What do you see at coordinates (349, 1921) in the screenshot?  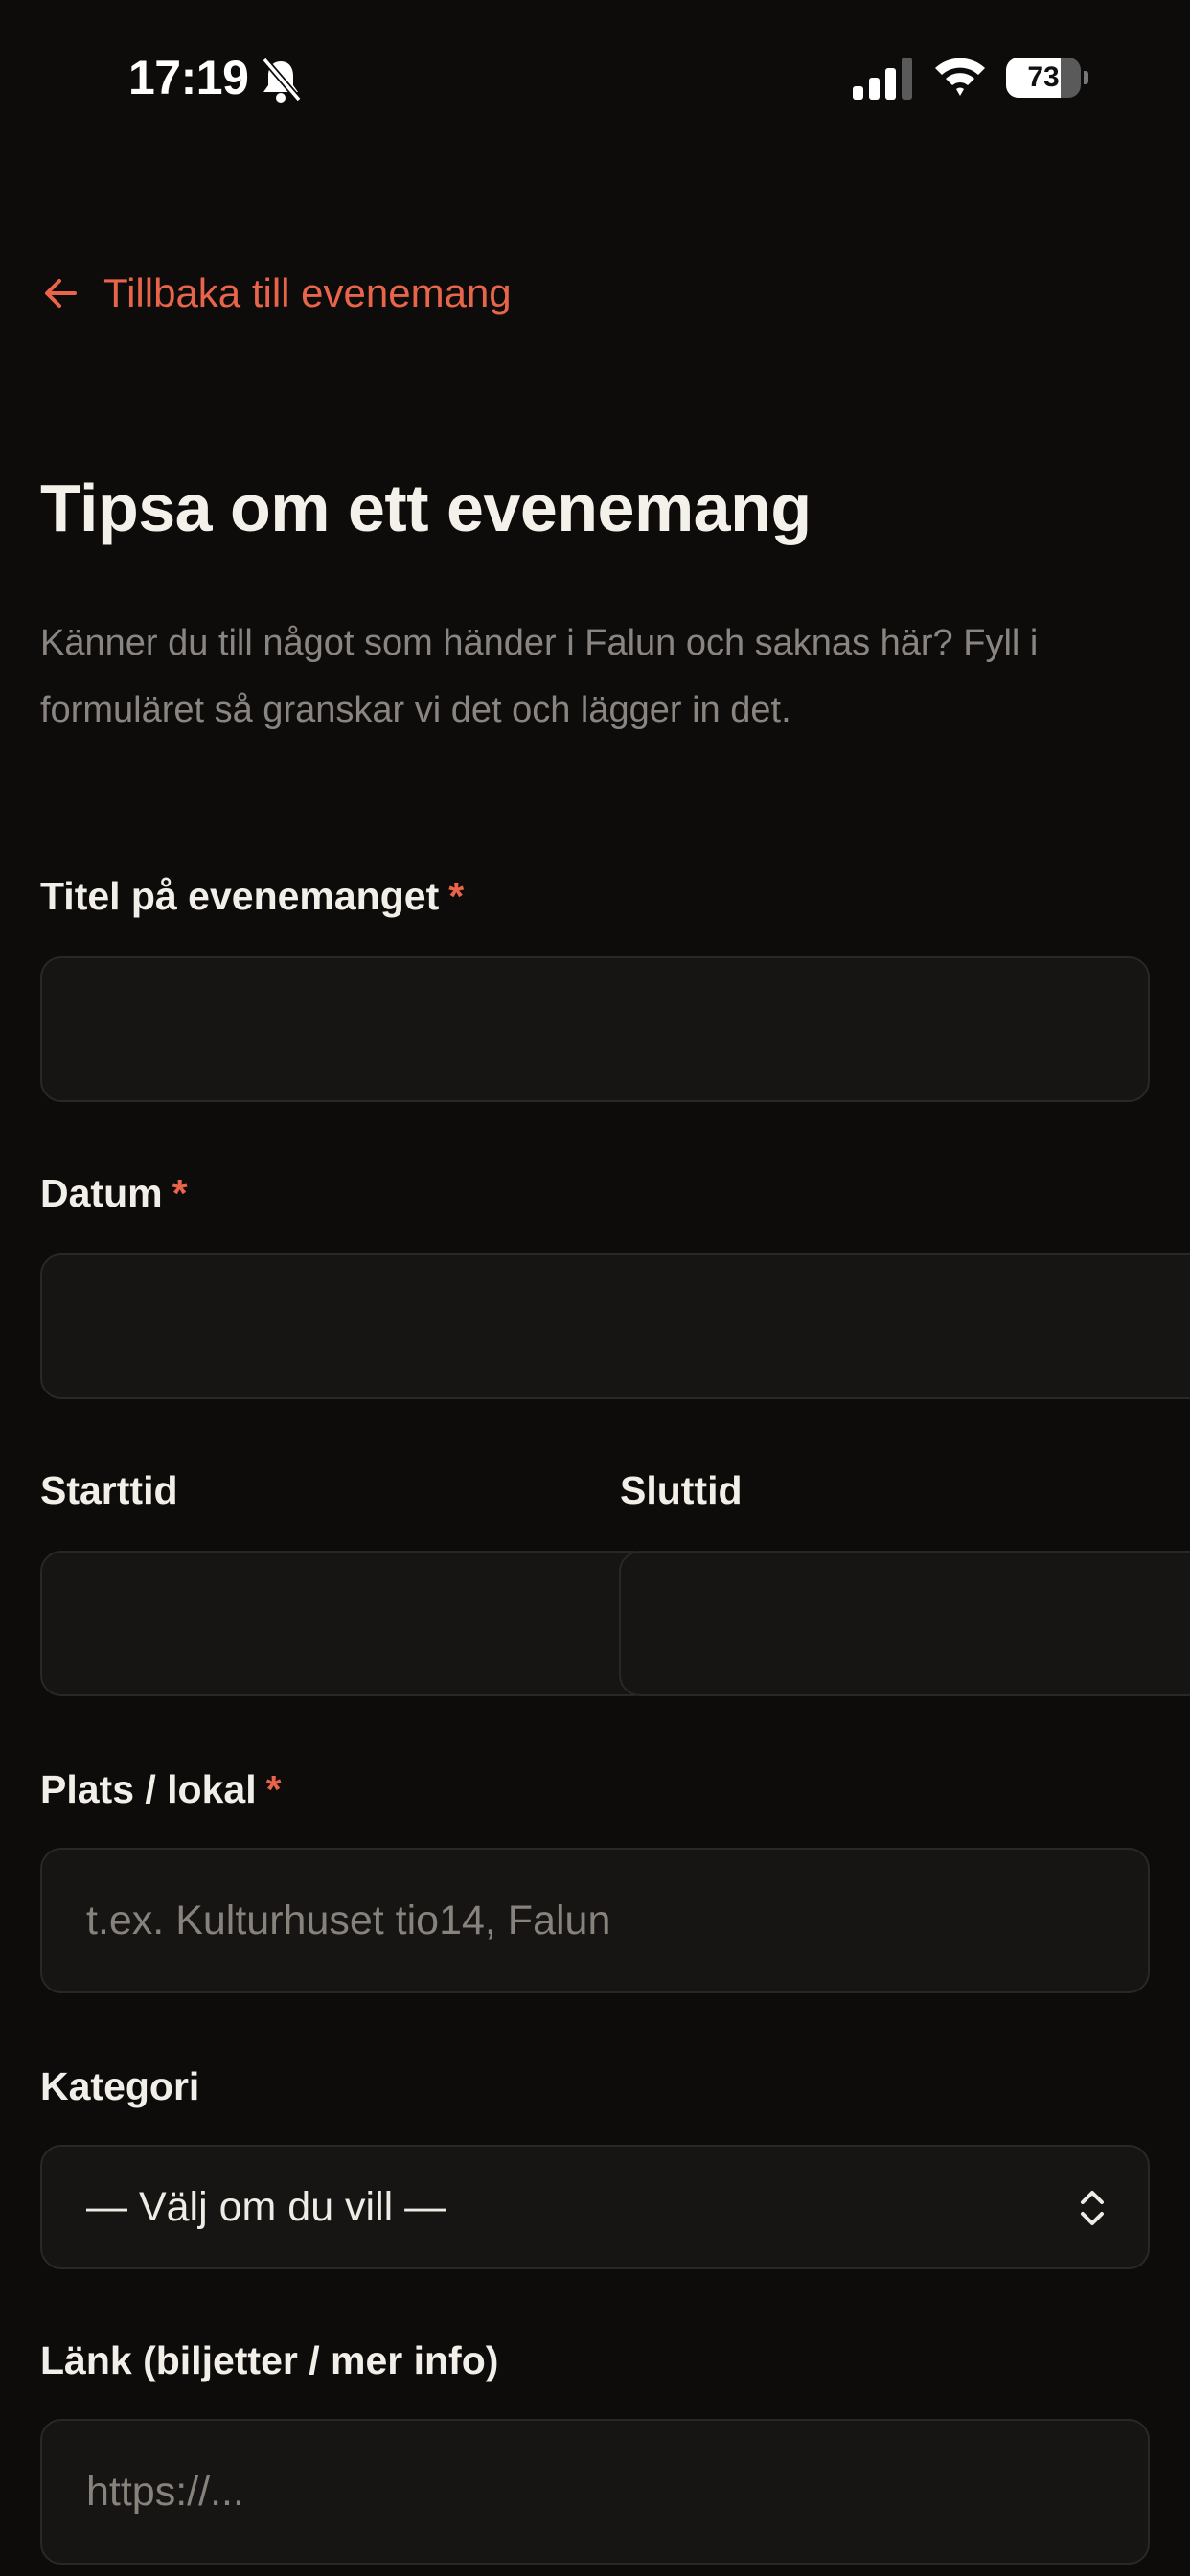 I see `location-placeholder: t.ex. Kulturhuset tio14, Falun` at bounding box center [349, 1921].